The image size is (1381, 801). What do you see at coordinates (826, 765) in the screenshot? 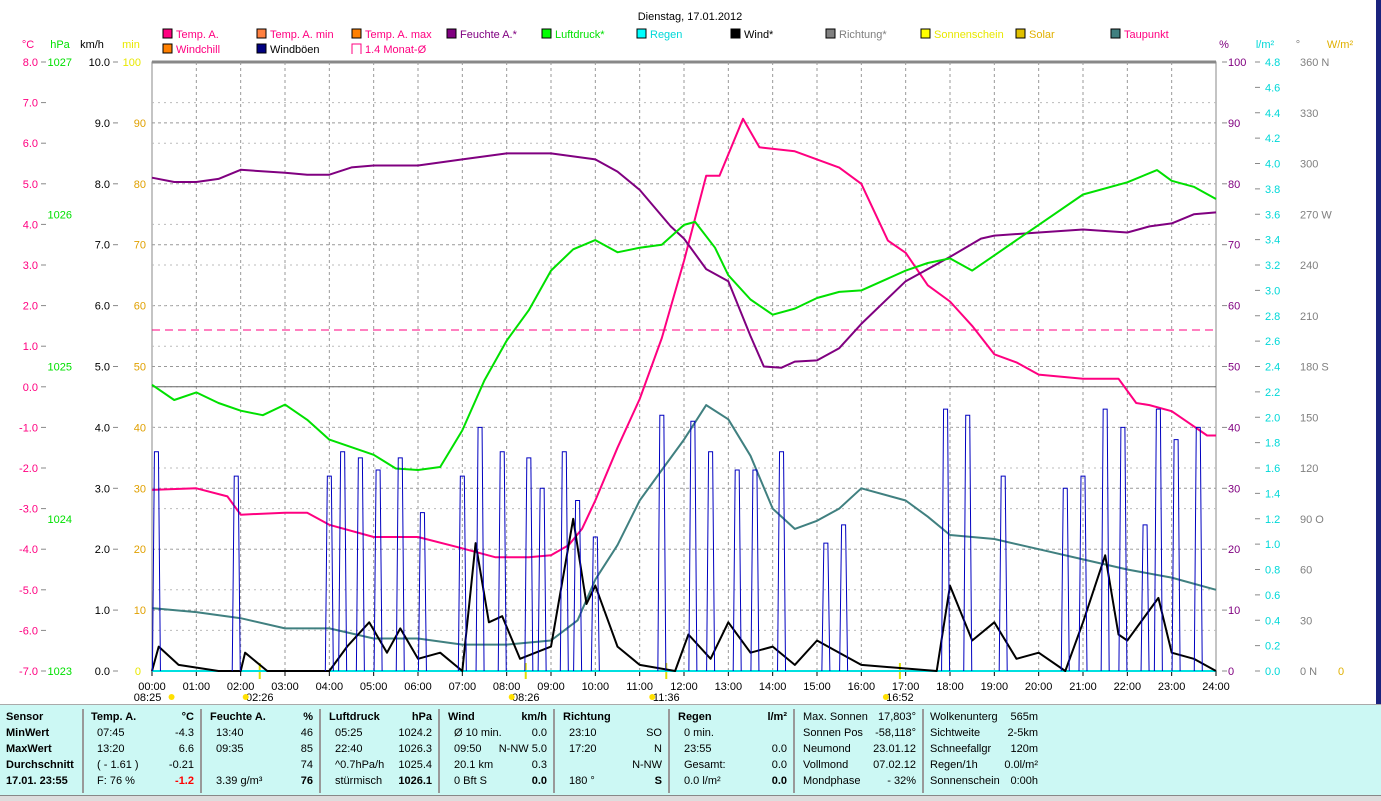
I see `astro-label: Vollmond` at bounding box center [826, 765].